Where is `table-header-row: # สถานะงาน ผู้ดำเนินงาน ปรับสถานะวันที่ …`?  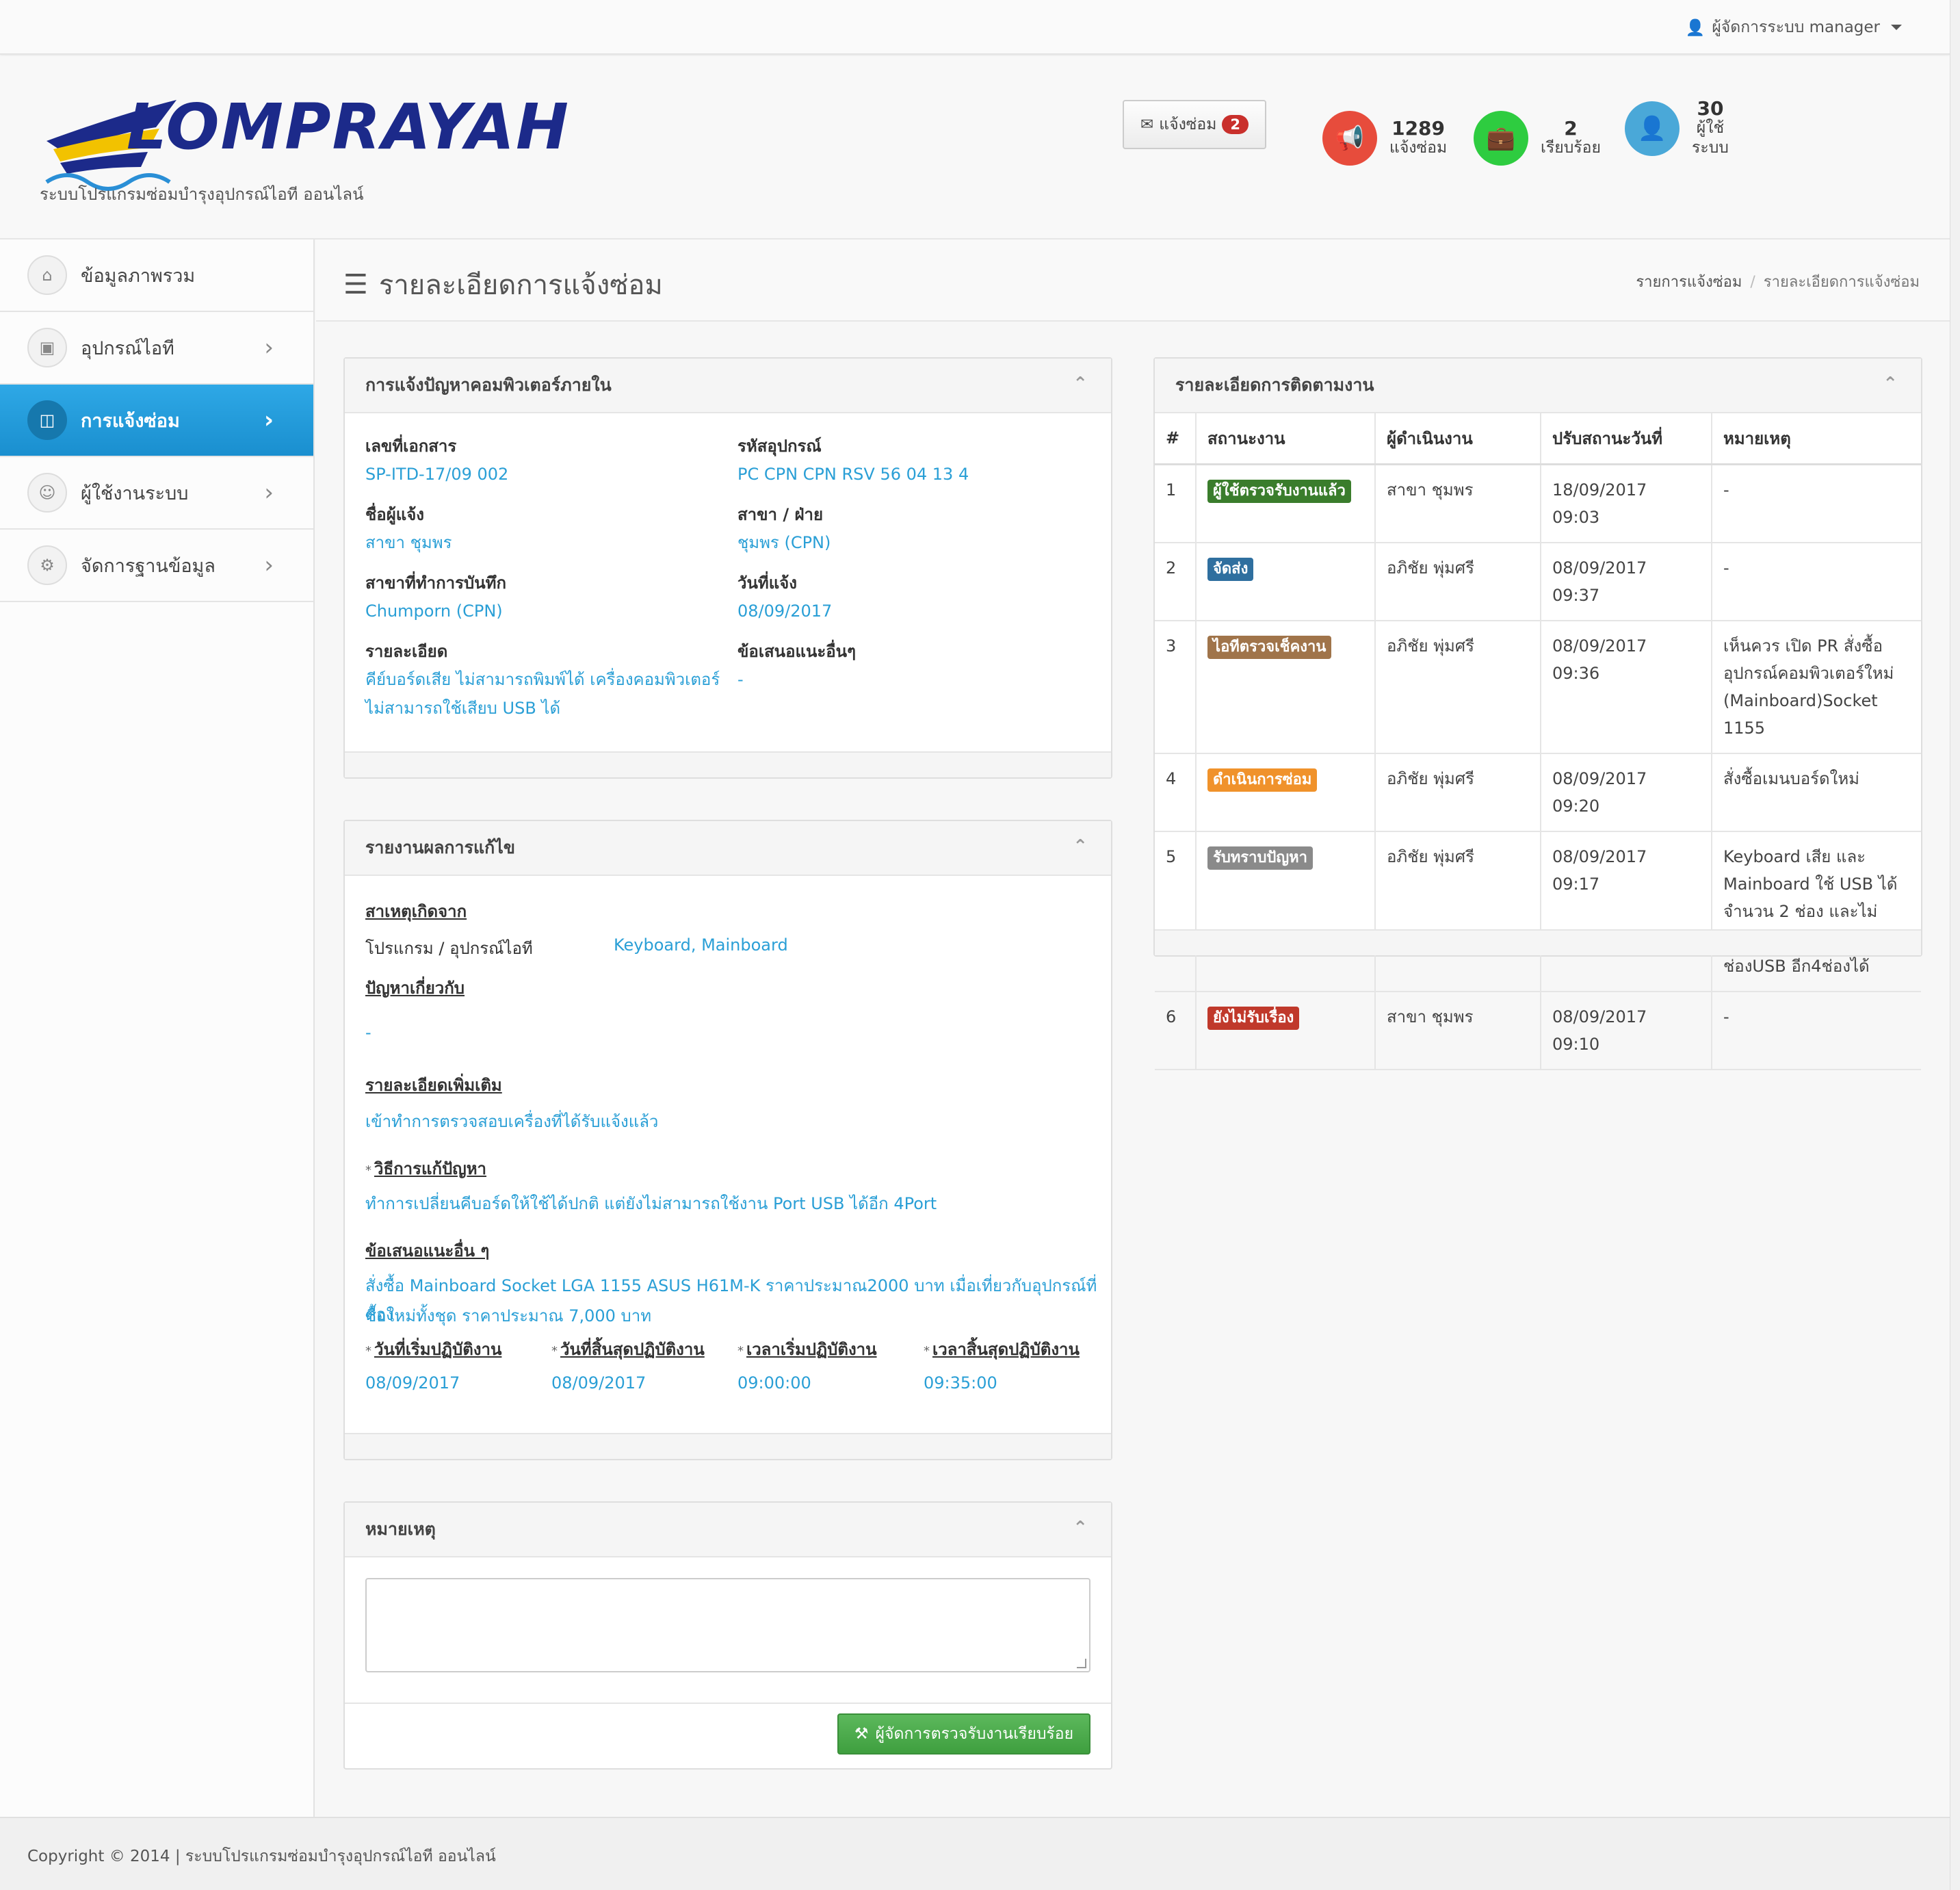 table-header-row: # สถานะงาน ผู้ดำเนินงาน ปรับสถานะวันที่ … is located at coordinates (1538, 439).